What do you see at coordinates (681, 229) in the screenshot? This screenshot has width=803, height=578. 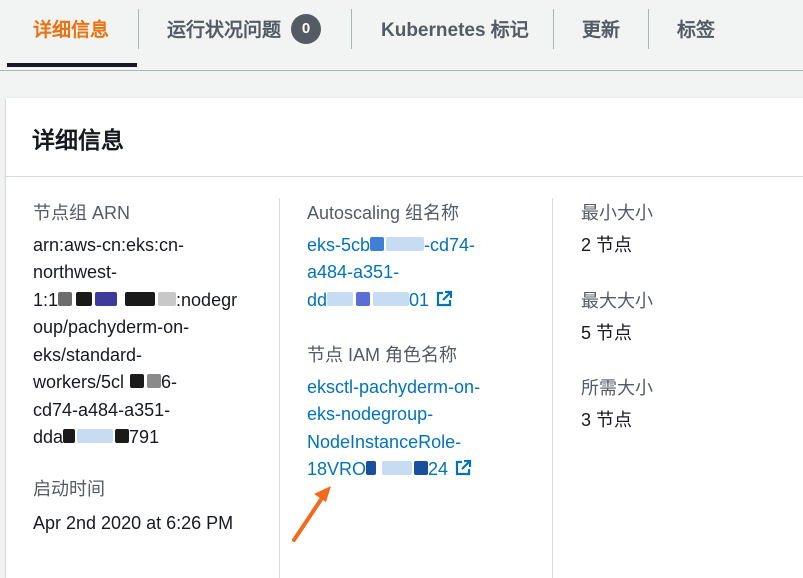 I see `min-size-field: 最小大小 2 节点` at bounding box center [681, 229].